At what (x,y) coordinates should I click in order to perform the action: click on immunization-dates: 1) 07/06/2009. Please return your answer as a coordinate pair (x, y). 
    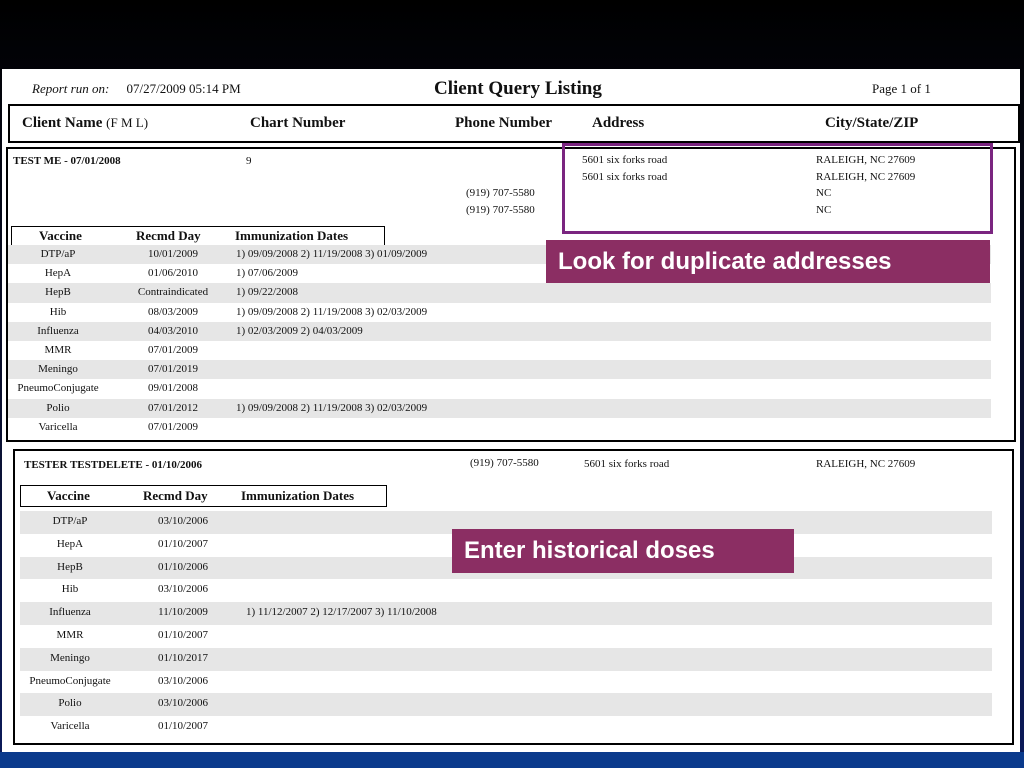
    Looking at the image, I should click on (267, 273).